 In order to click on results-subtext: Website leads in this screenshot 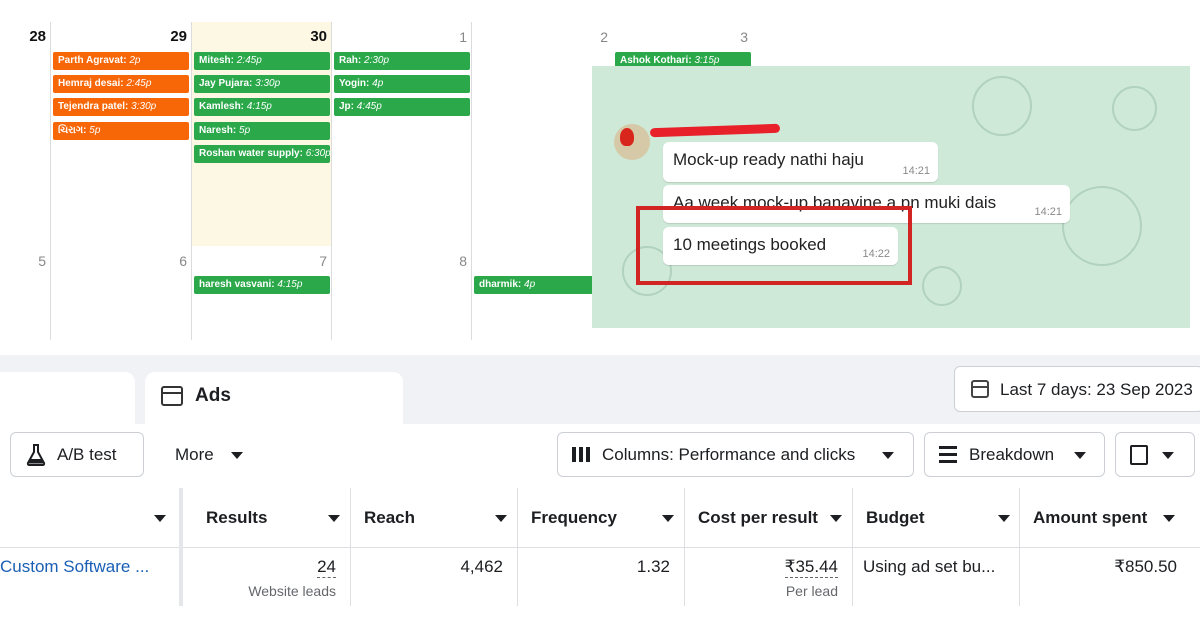, I will do `click(292, 591)`.